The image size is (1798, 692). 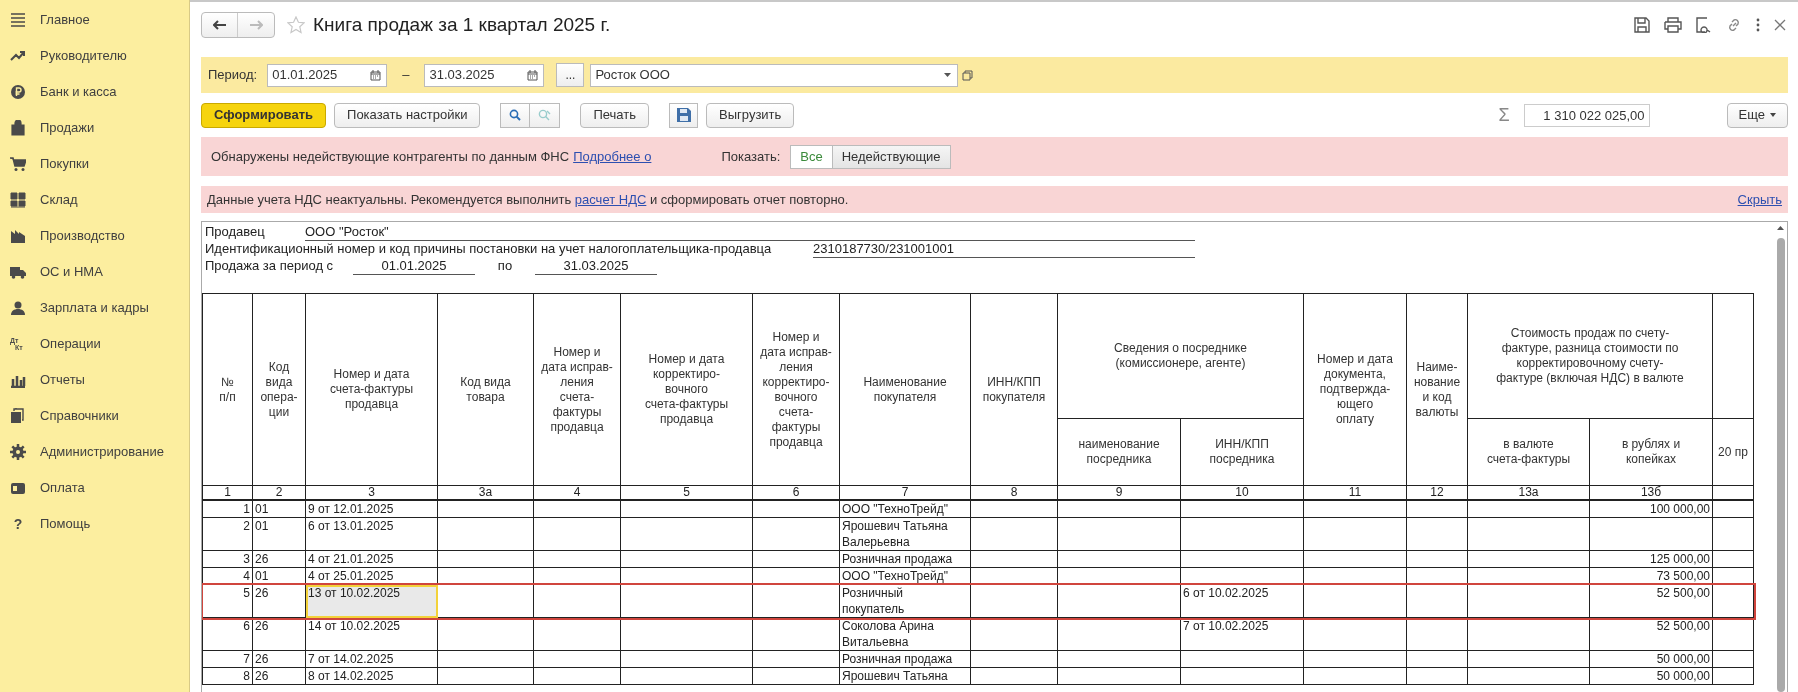 What do you see at coordinates (94, 416) in the screenshot?
I see `sidebar-item: Справочники` at bounding box center [94, 416].